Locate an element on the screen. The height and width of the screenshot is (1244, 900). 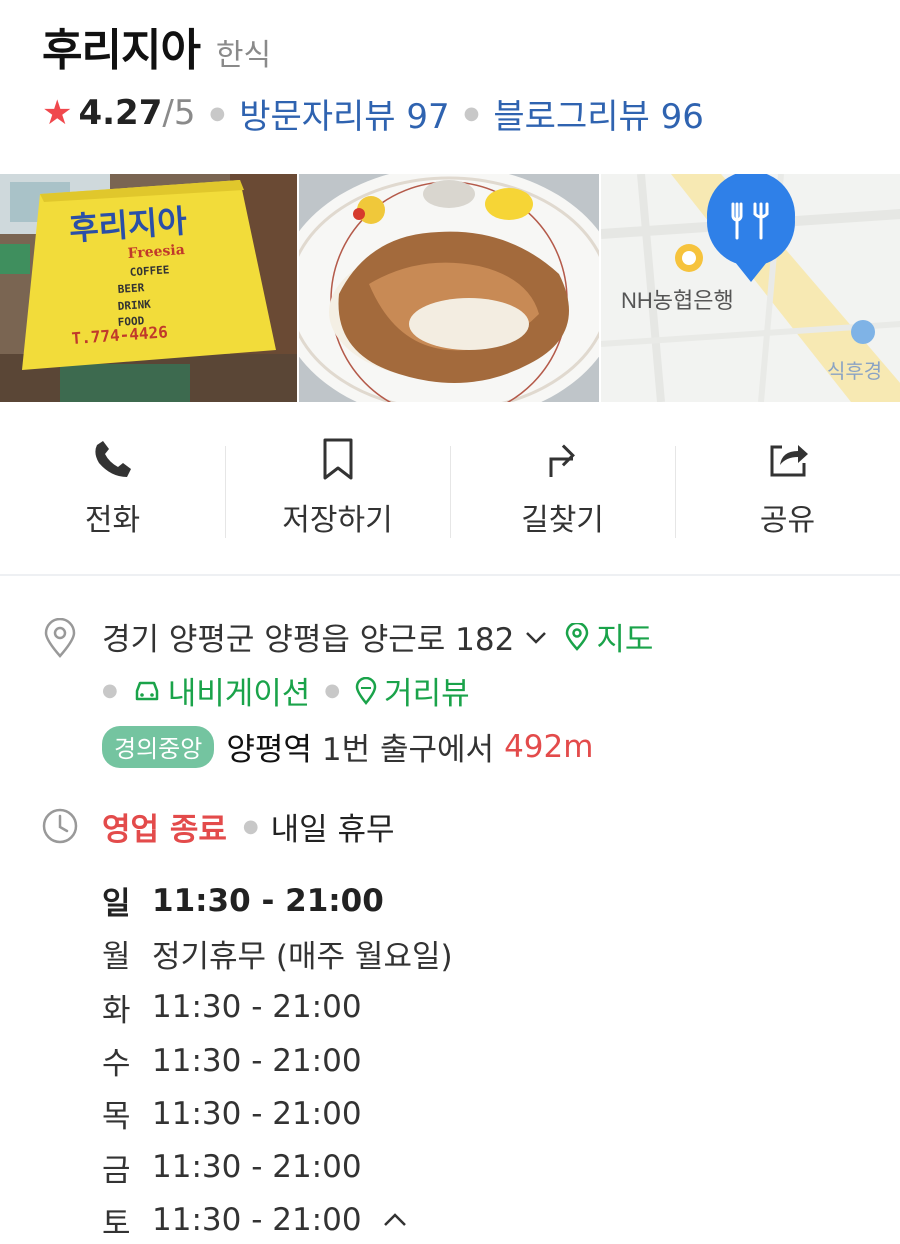
hours-row-saturday: 토 11:30 - 21:00 is located at coordinates (277, 1219).